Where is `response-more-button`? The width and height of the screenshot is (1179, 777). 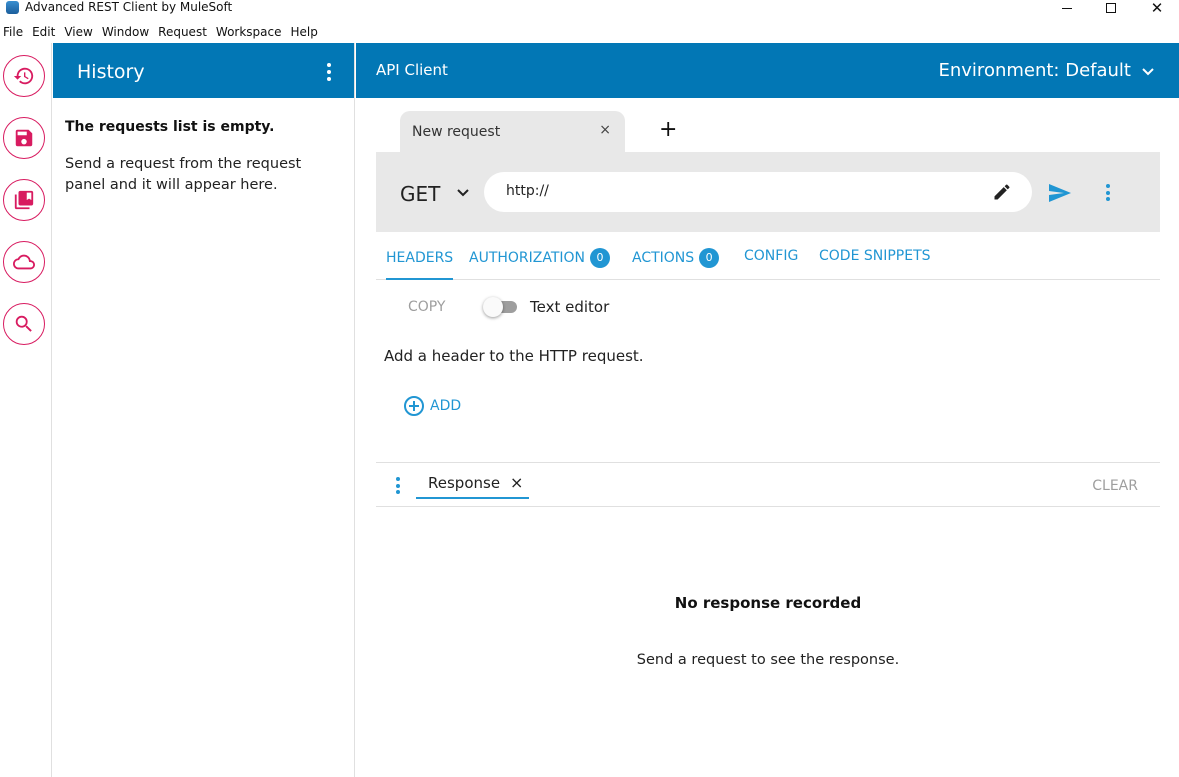
response-more-button is located at coordinates (398, 485).